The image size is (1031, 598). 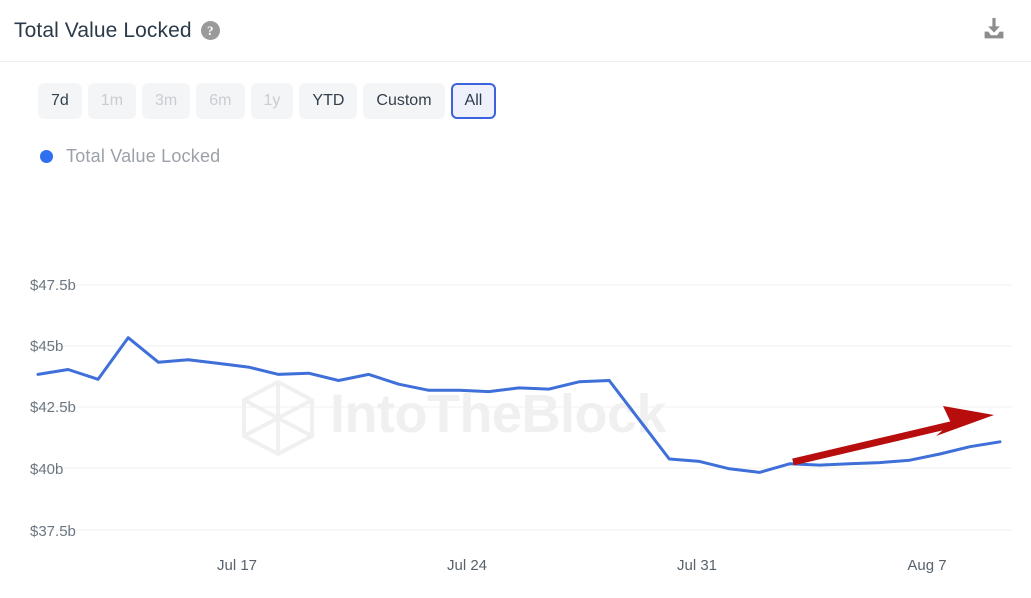 I want to click on y-tick-label-2: $42.5b, so click(x=53, y=407).